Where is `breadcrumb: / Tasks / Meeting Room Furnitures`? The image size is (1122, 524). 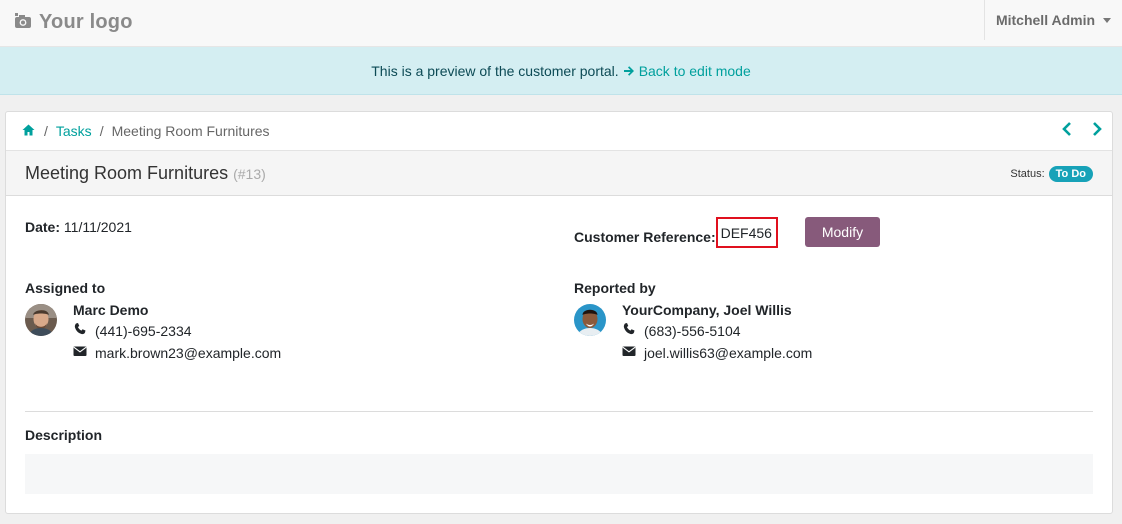 breadcrumb: / Tasks / Meeting Room Furnitures is located at coordinates (559, 131).